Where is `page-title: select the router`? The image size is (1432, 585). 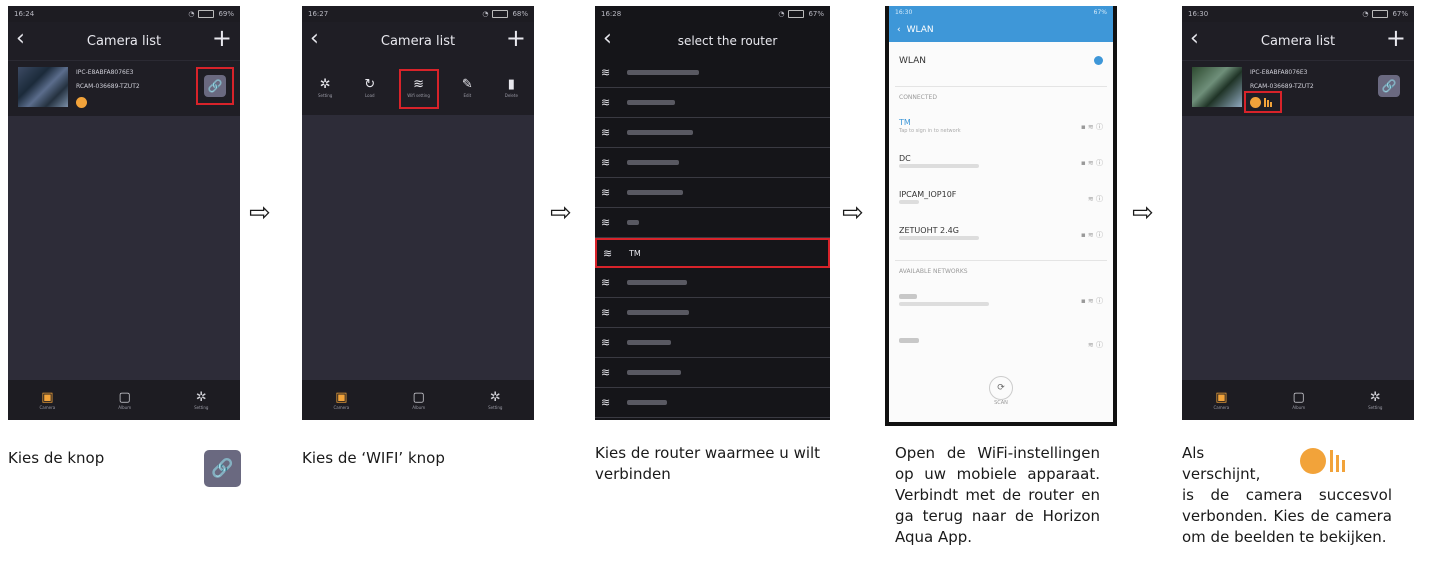
page-title: select the router is located at coordinates (727, 41).